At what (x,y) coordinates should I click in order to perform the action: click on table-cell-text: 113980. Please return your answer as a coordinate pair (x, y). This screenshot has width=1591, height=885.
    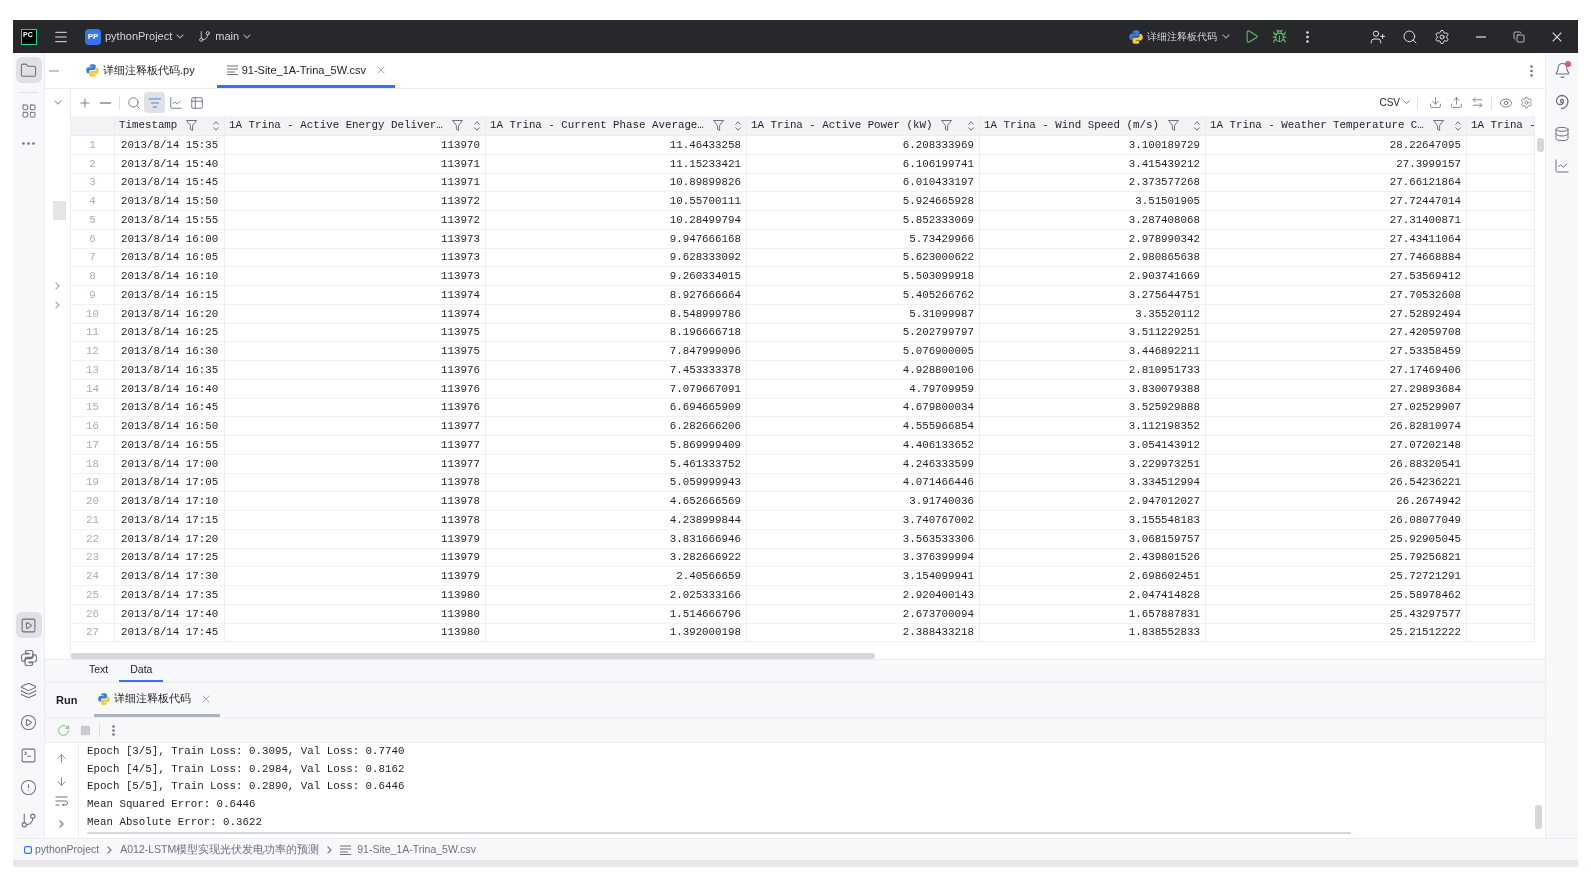
    Looking at the image, I should click on (460, 595).